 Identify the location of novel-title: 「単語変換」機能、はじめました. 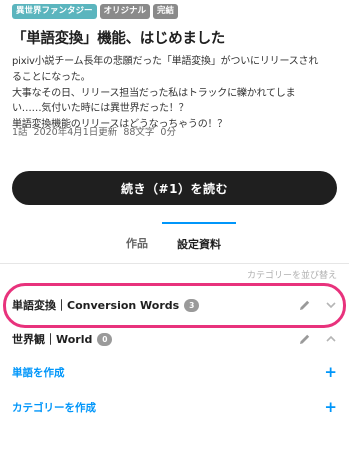
(118, 39).